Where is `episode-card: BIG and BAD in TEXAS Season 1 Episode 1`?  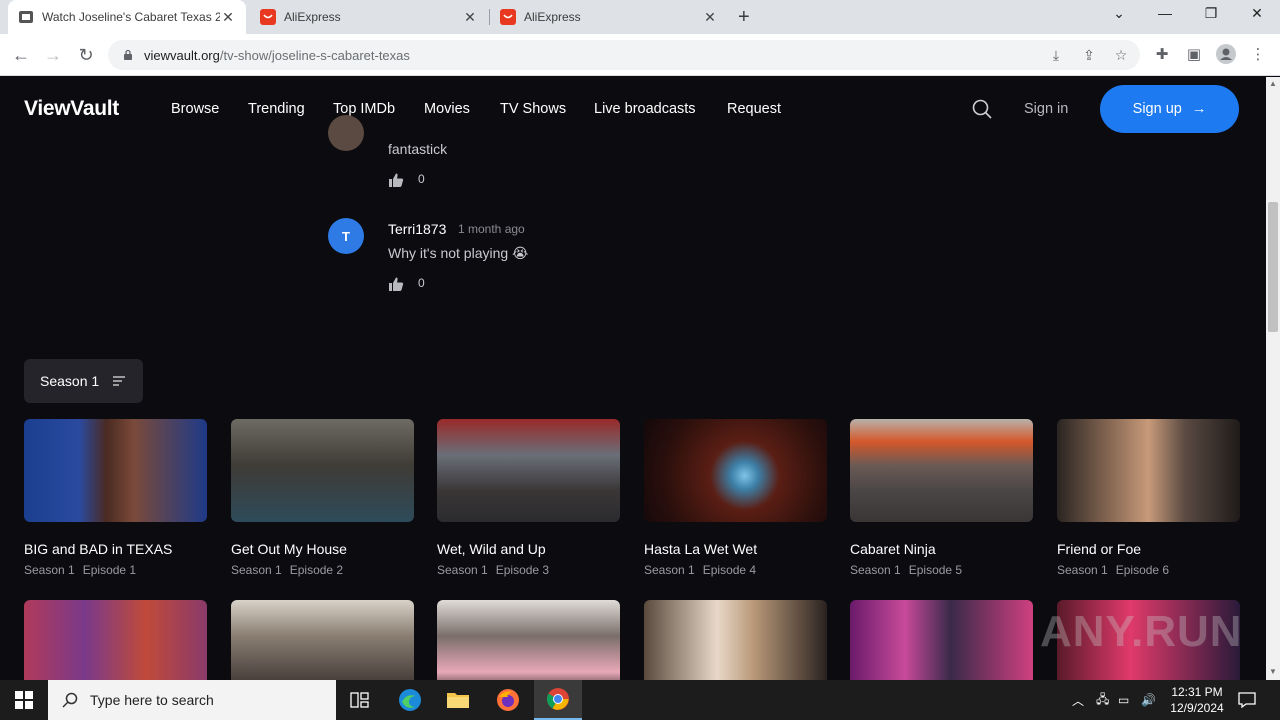 episode-card: BIG and BAD in TEXAS Season 1 Episode 1 is located at coordinates (115, 498).